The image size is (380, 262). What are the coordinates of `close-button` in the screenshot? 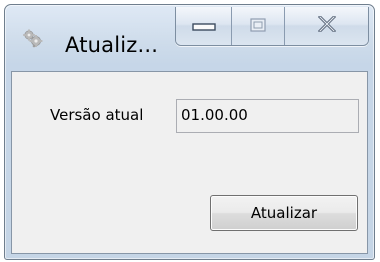 It's located at (326, 26).